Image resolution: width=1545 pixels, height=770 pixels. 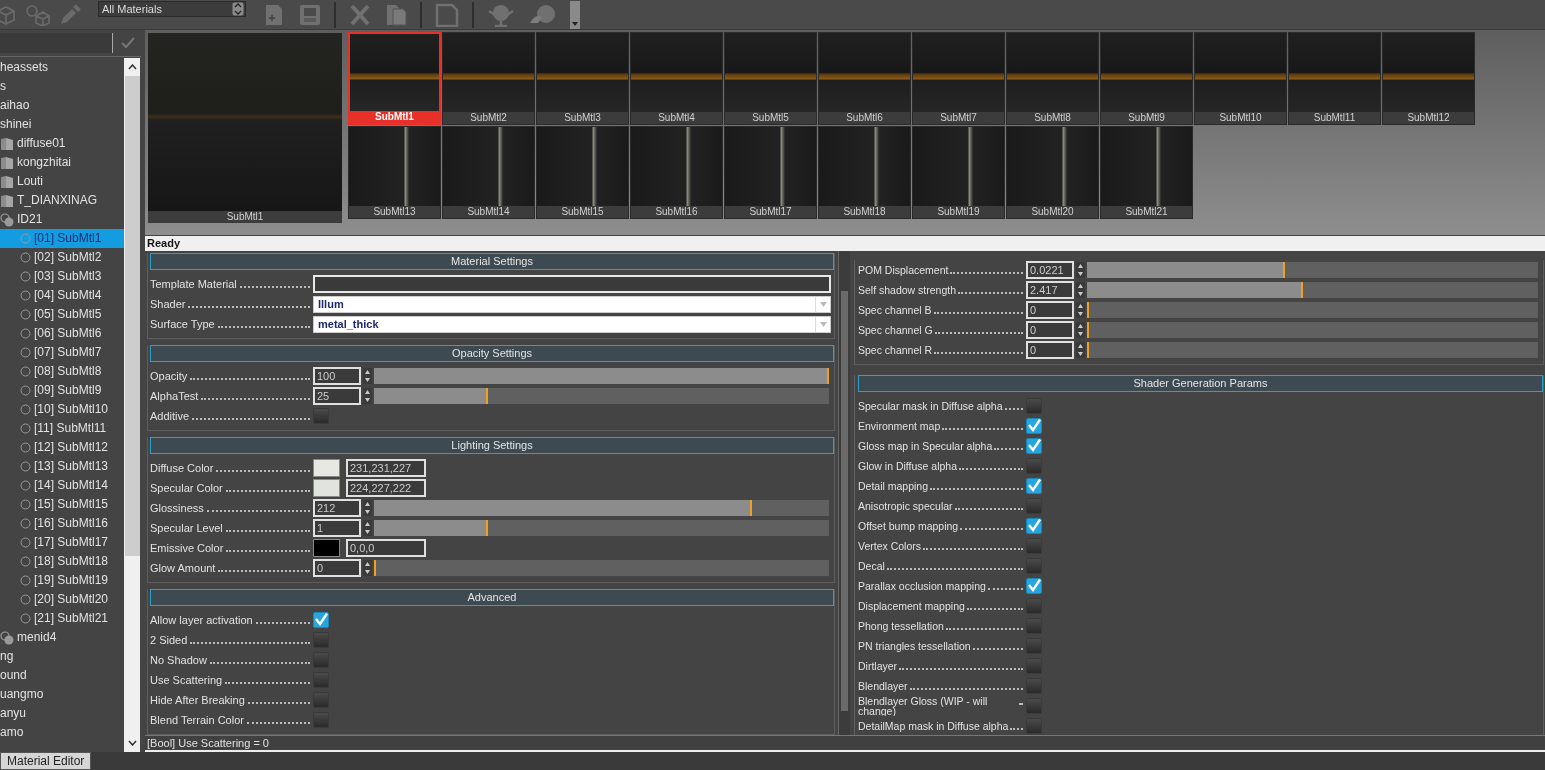 What do you see at coordinates (396, 14) in the screenshot?
I see `copy-icon` at bounding box center [396, 14].